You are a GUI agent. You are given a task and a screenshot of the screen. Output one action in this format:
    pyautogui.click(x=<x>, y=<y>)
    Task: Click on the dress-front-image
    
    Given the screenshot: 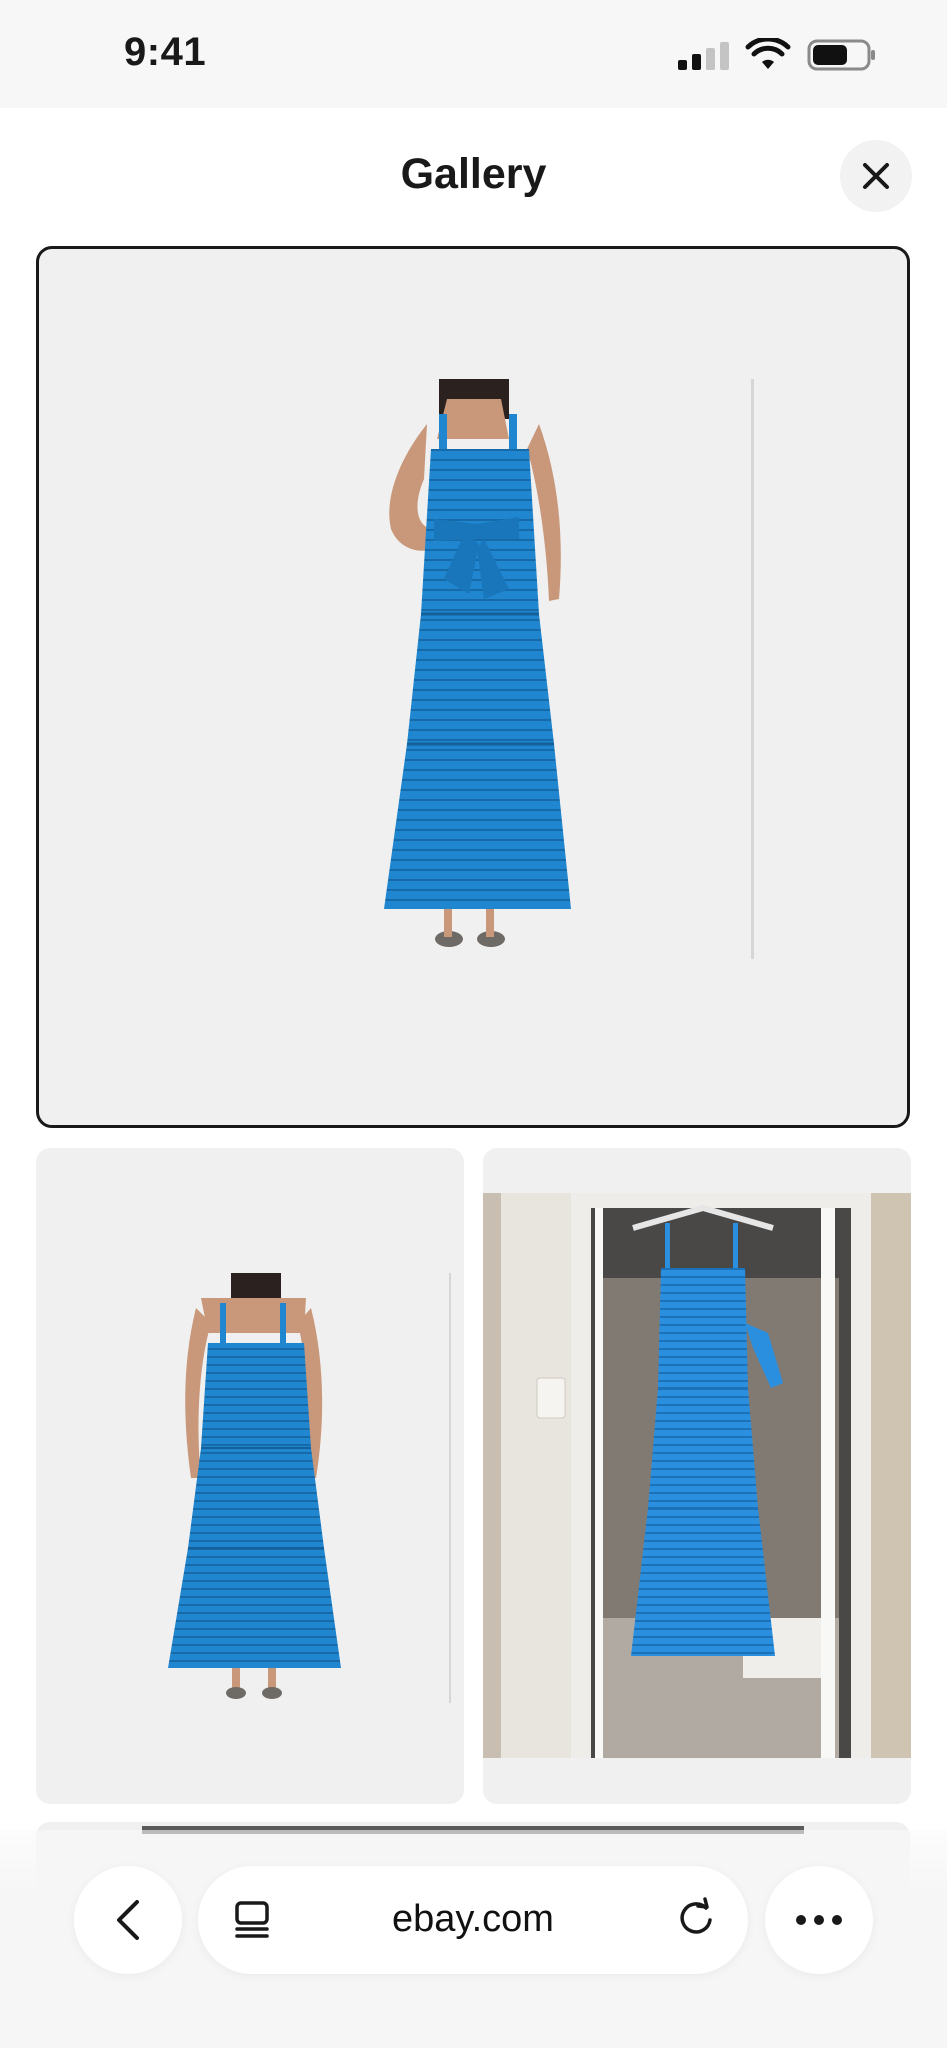 What is the action you would take?
    pyautogui.click(x=569, y=669)
    